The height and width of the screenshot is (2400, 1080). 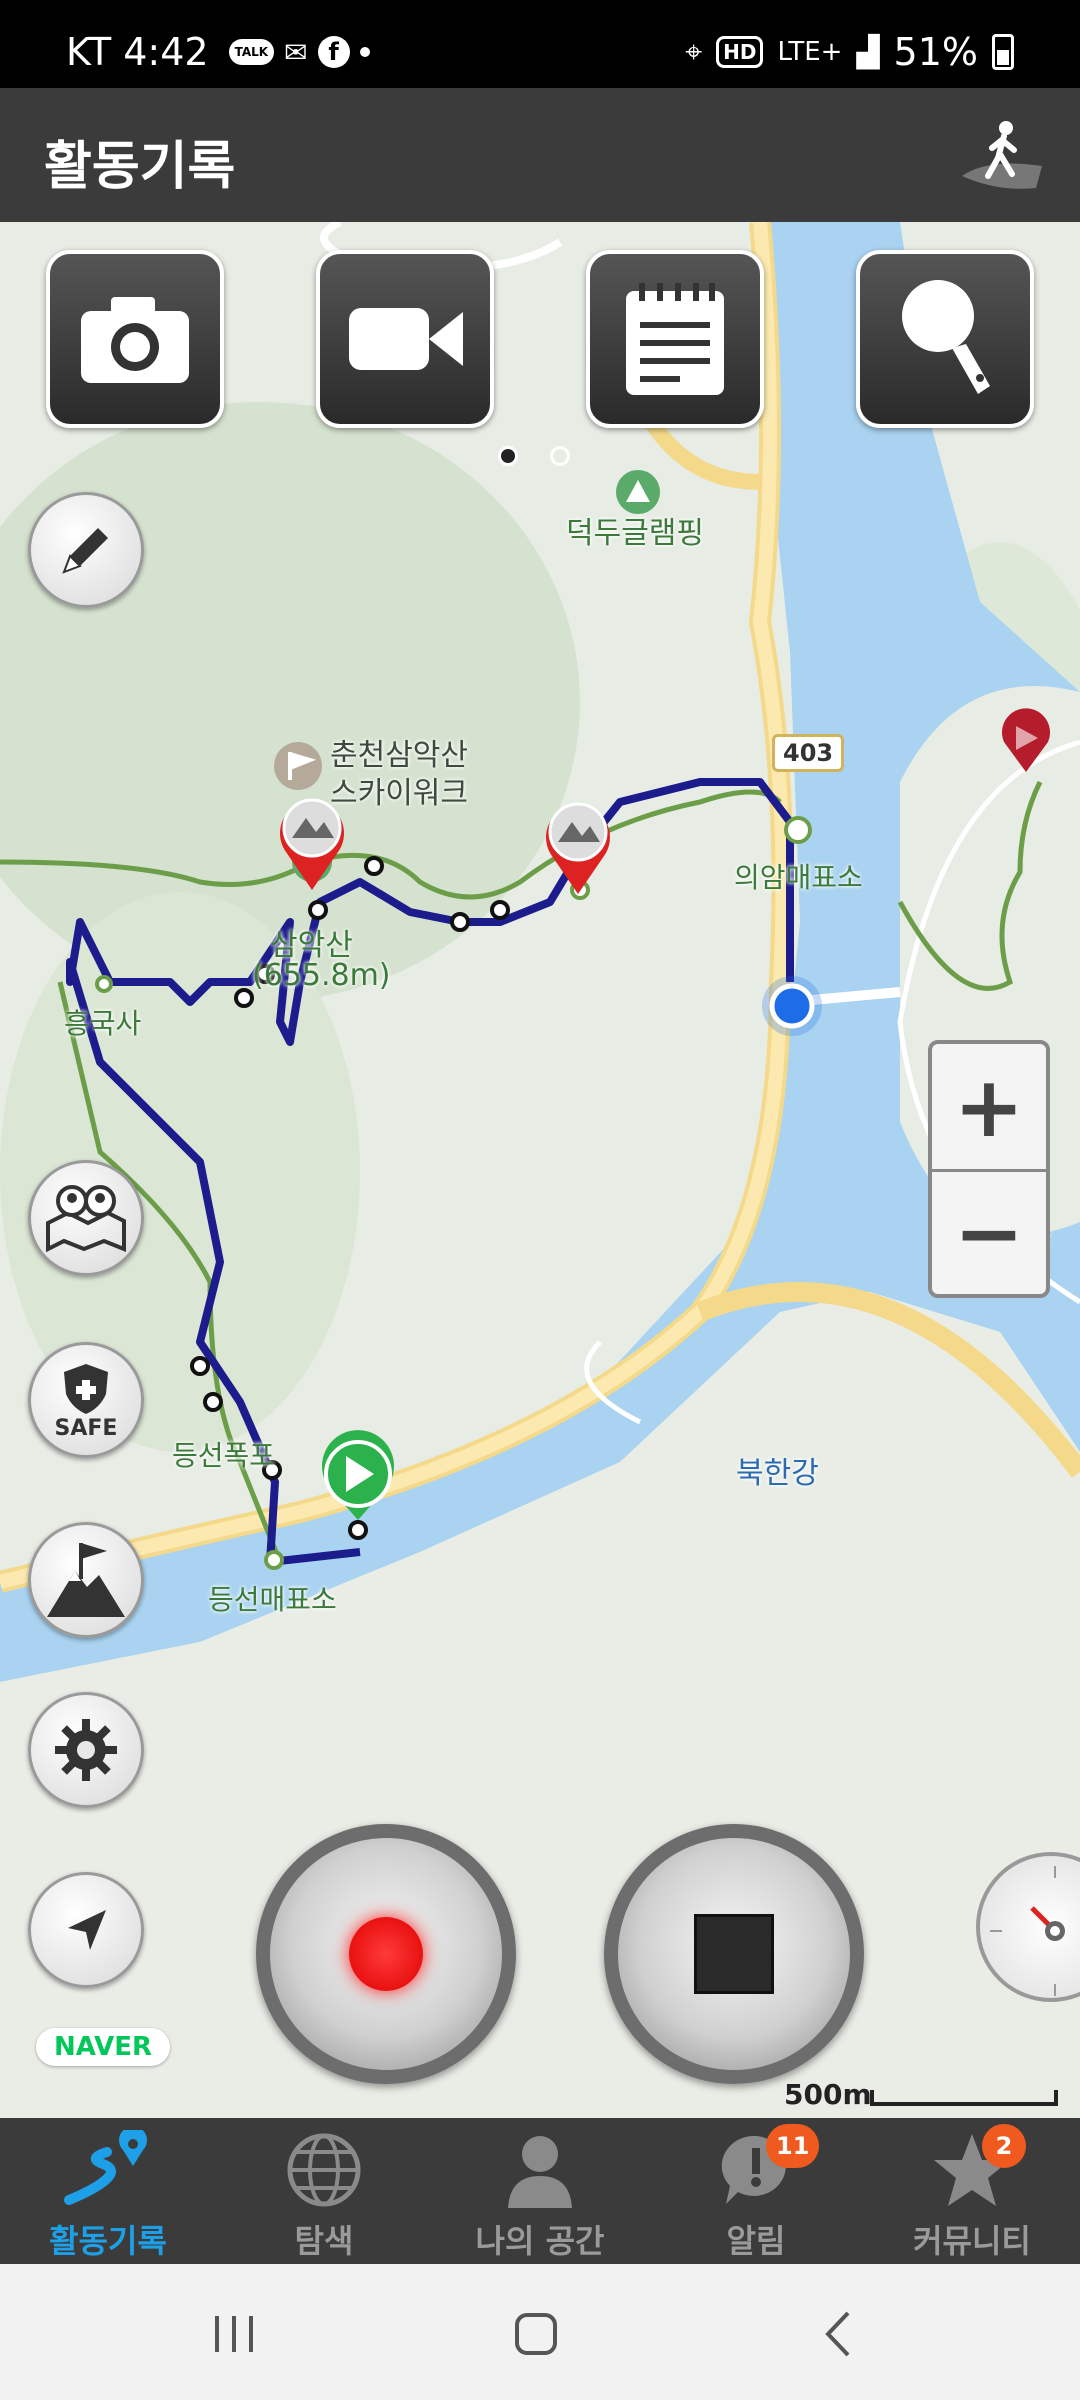 I want to click on label-deungseon-ticket: 등선매표소, so click(x=272, y=1599).